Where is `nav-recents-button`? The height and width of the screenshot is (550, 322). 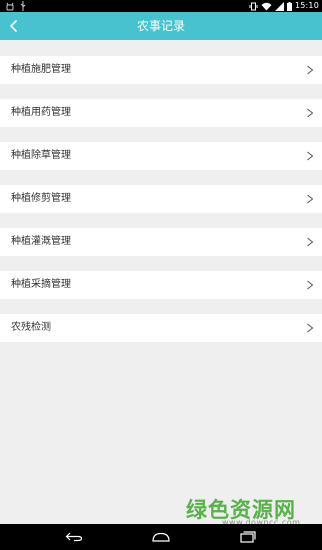
nav-recents-button is located at coordinates (248, 537).